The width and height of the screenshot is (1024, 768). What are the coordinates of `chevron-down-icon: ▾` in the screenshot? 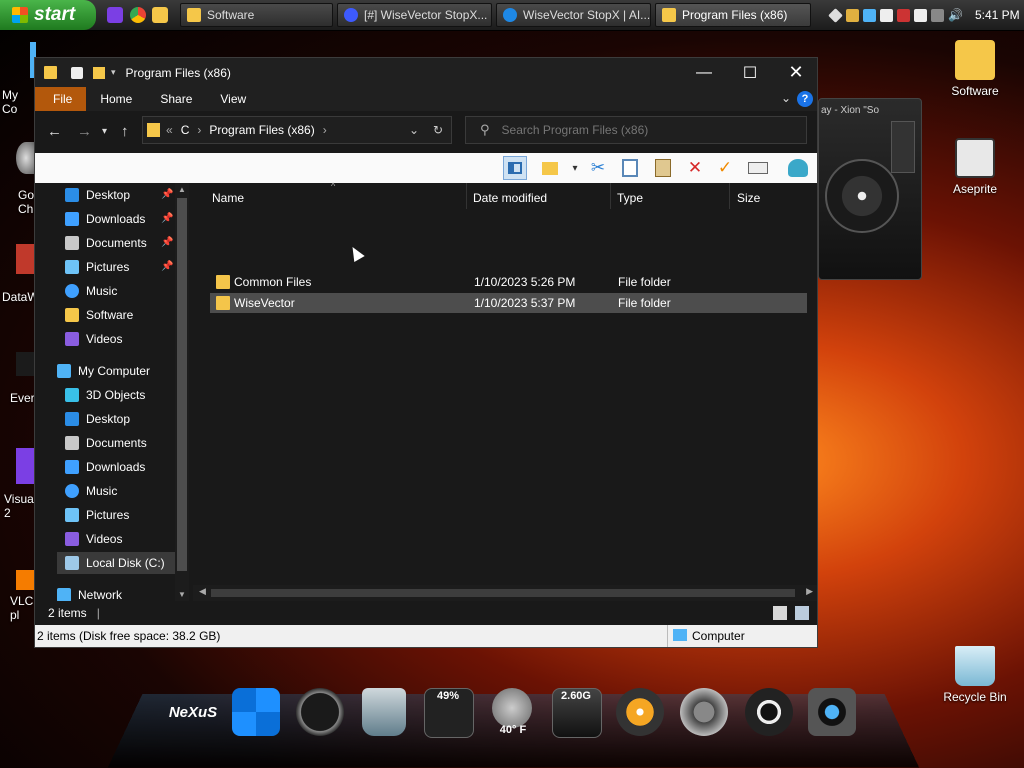 It's located at (113, 72).